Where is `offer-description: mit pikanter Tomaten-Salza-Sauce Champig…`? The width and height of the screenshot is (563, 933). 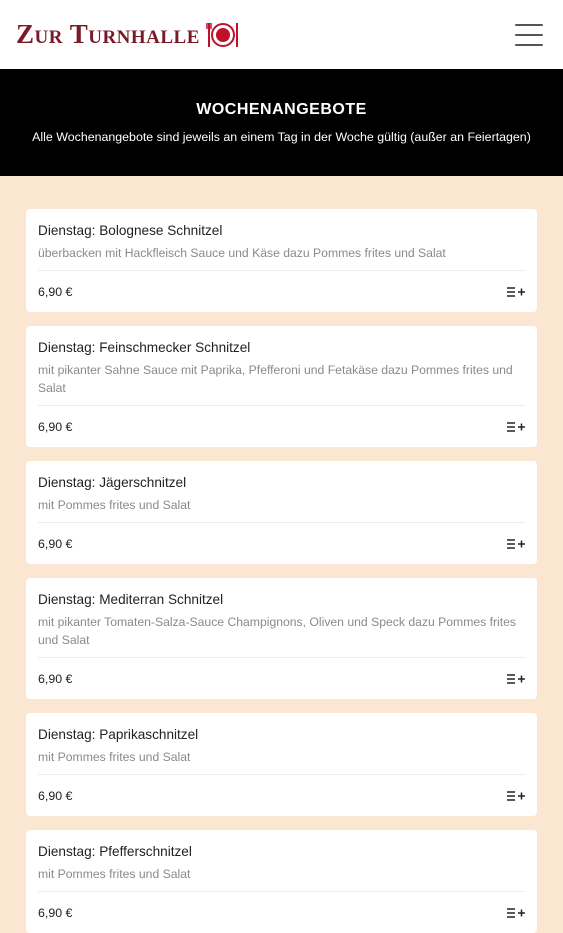
offer-description: mit pikanter Tomaten-Salza-Sauce Champig… is located at coordinates (281, 635).